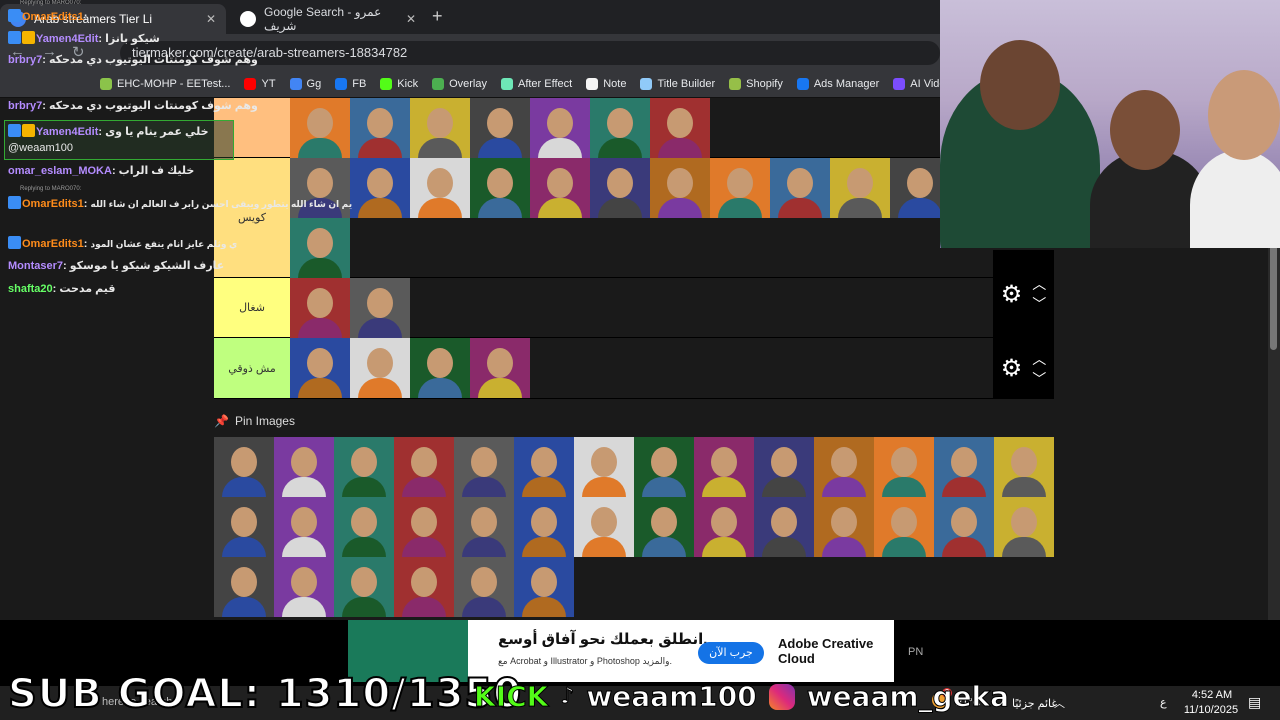 This screenshot has height=720, width=1280. What do you see at coordinates (1211, 710) in the screenshot?
I see `clock-date: 11/10/2025` at bounding box center [1211, 710].